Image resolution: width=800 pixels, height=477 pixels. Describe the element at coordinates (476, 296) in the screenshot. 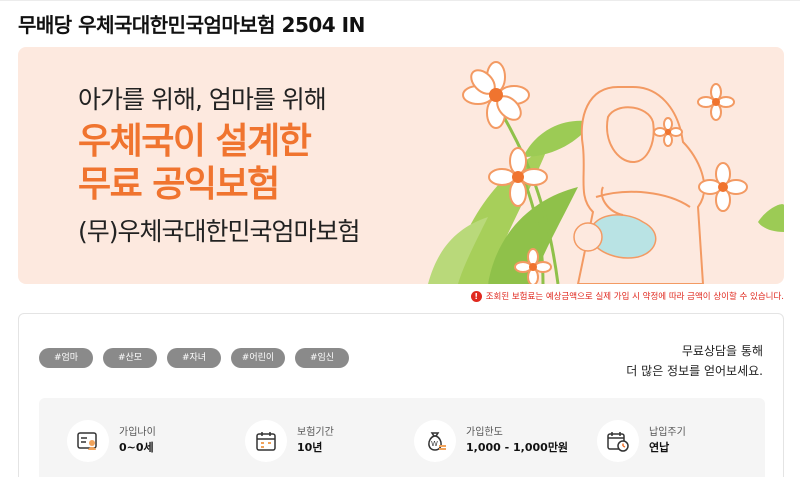

I see `exclamation-icon: !` at that location.